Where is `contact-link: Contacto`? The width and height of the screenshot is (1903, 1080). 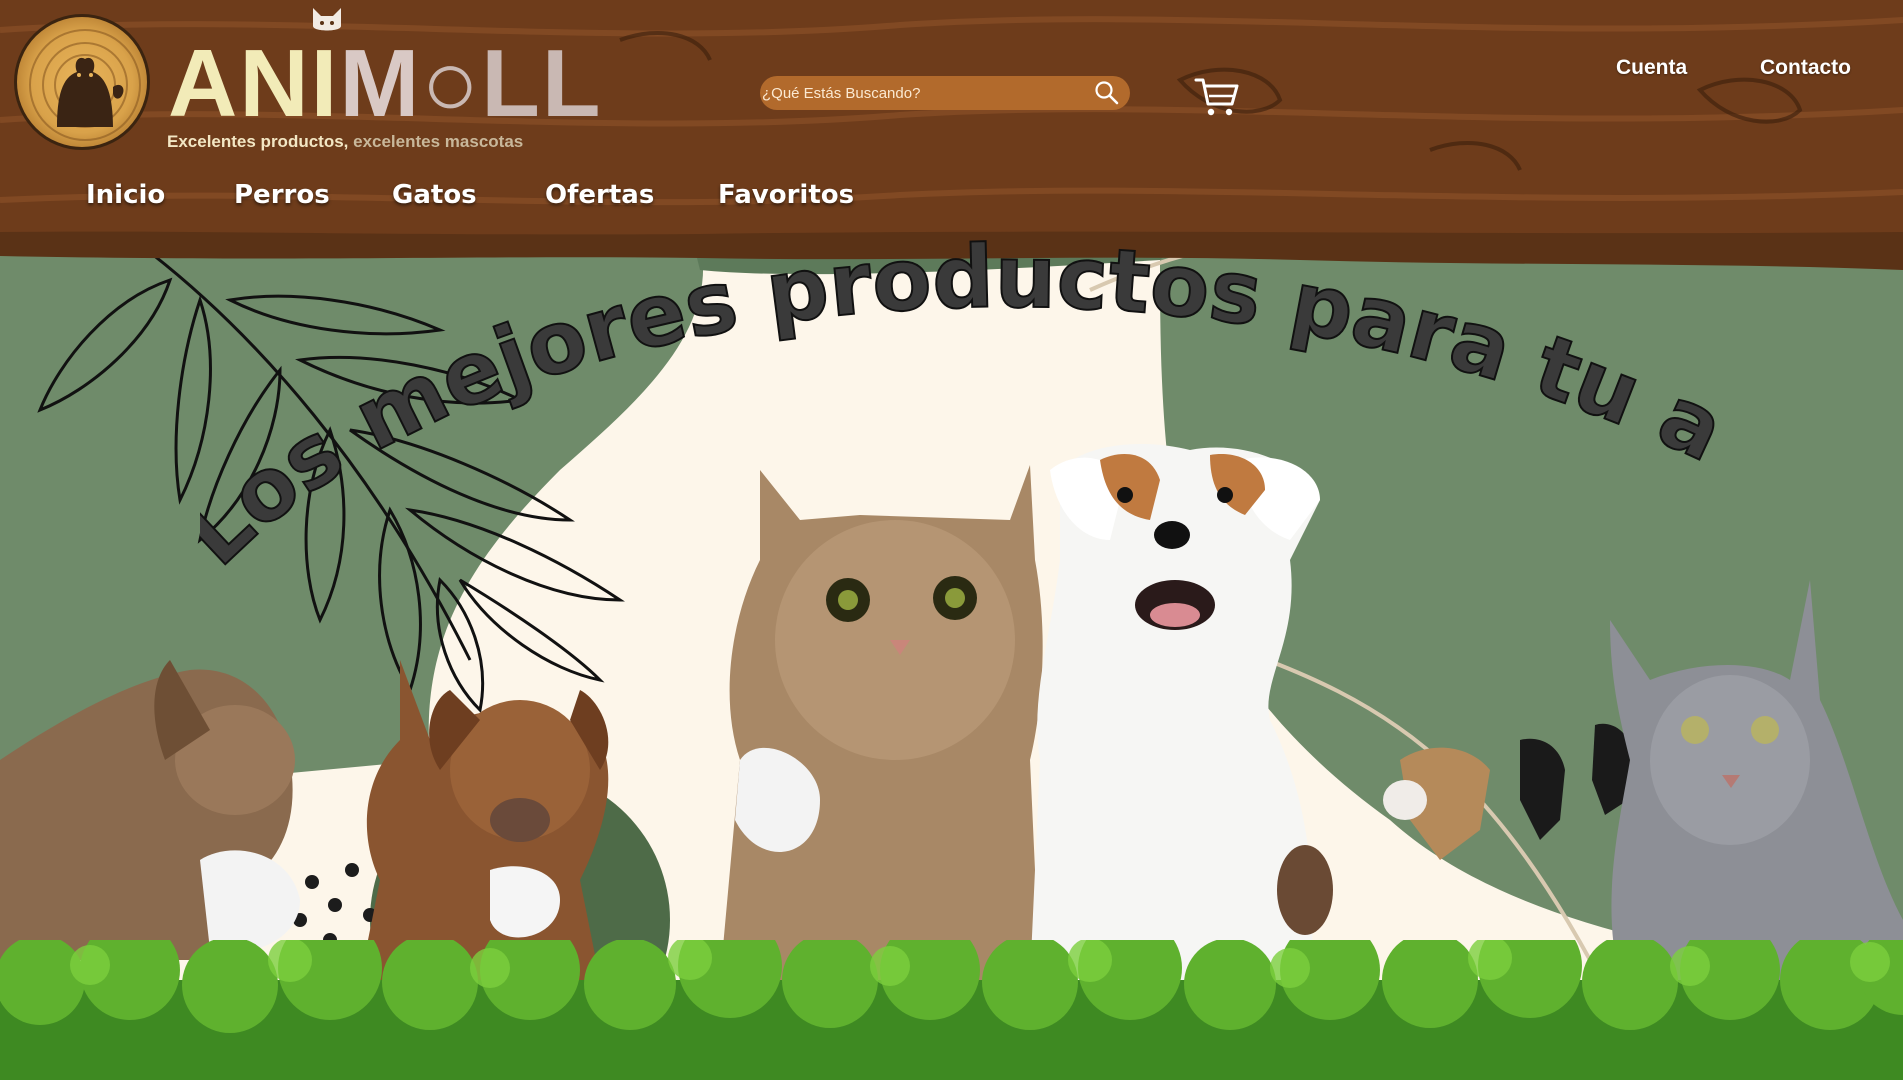
contact-link: Contacto is located at coordinates (1805, 68).